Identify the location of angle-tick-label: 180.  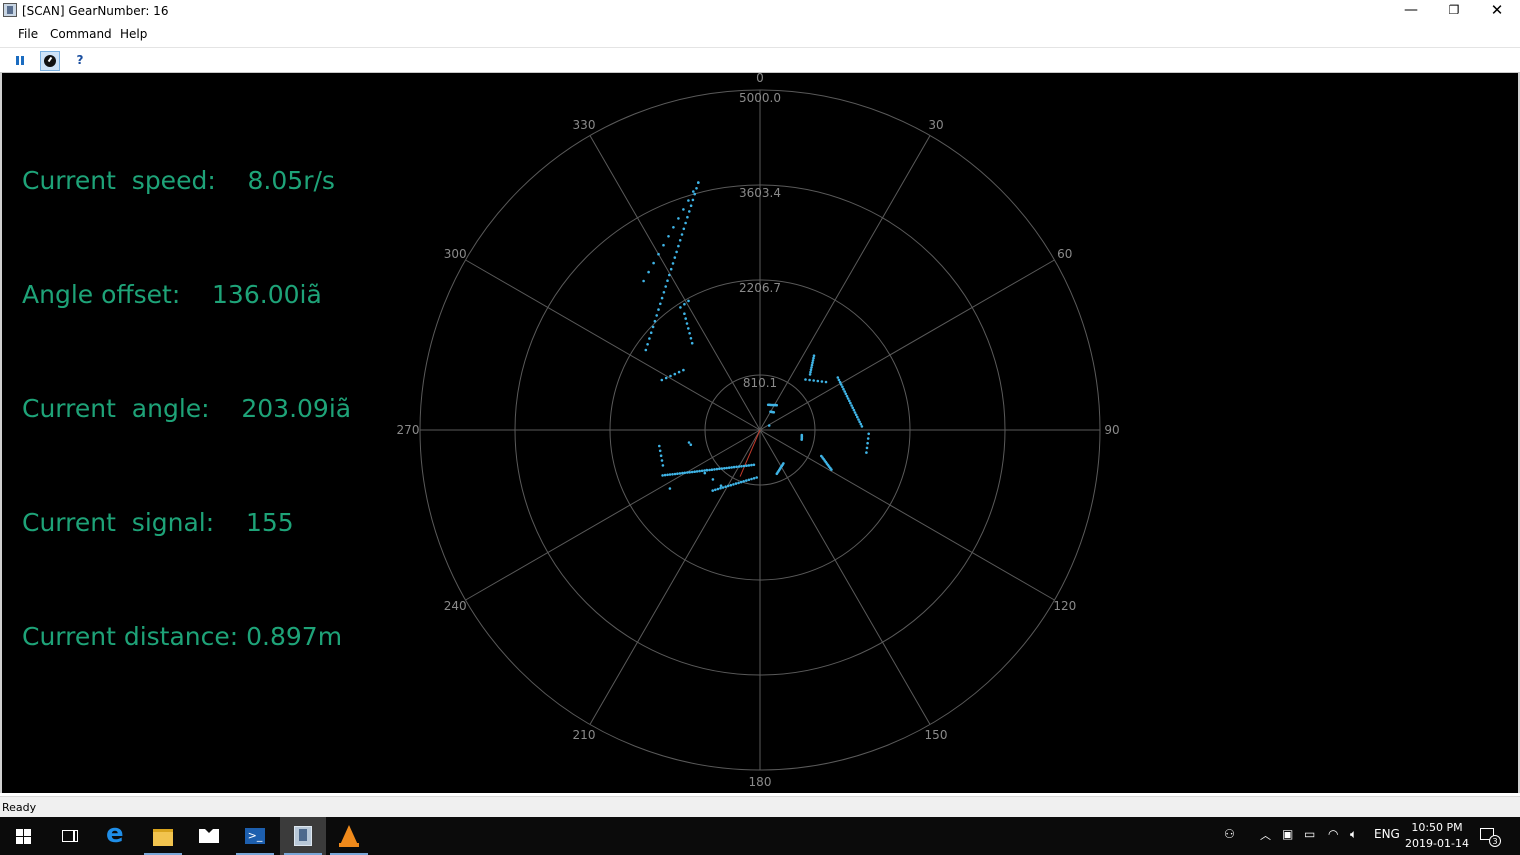
(760, 782).